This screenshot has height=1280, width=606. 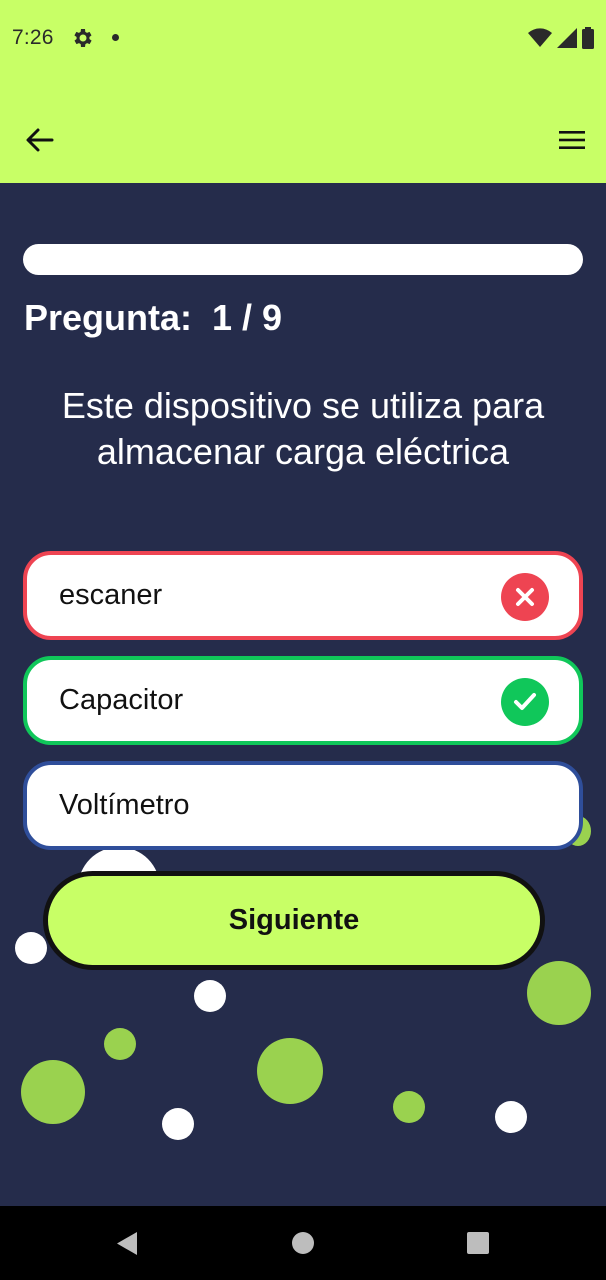 What do you see at coordinates (303, 130) in the screenshot?
I see `app-bar` at bounding box center [303, 130].